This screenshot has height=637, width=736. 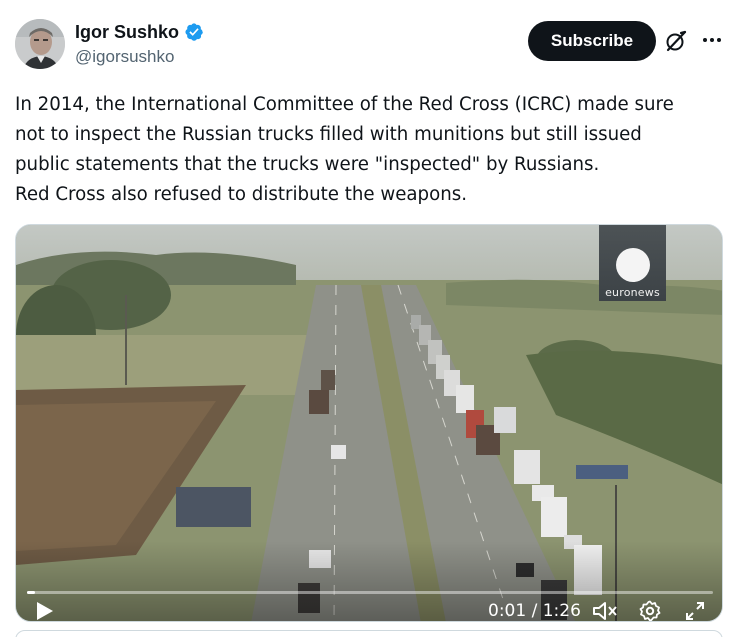 What do you see at coordinates (650, 610) in the screenshot?
I see `settings-gear-icon` at bounding box center [650, 610].